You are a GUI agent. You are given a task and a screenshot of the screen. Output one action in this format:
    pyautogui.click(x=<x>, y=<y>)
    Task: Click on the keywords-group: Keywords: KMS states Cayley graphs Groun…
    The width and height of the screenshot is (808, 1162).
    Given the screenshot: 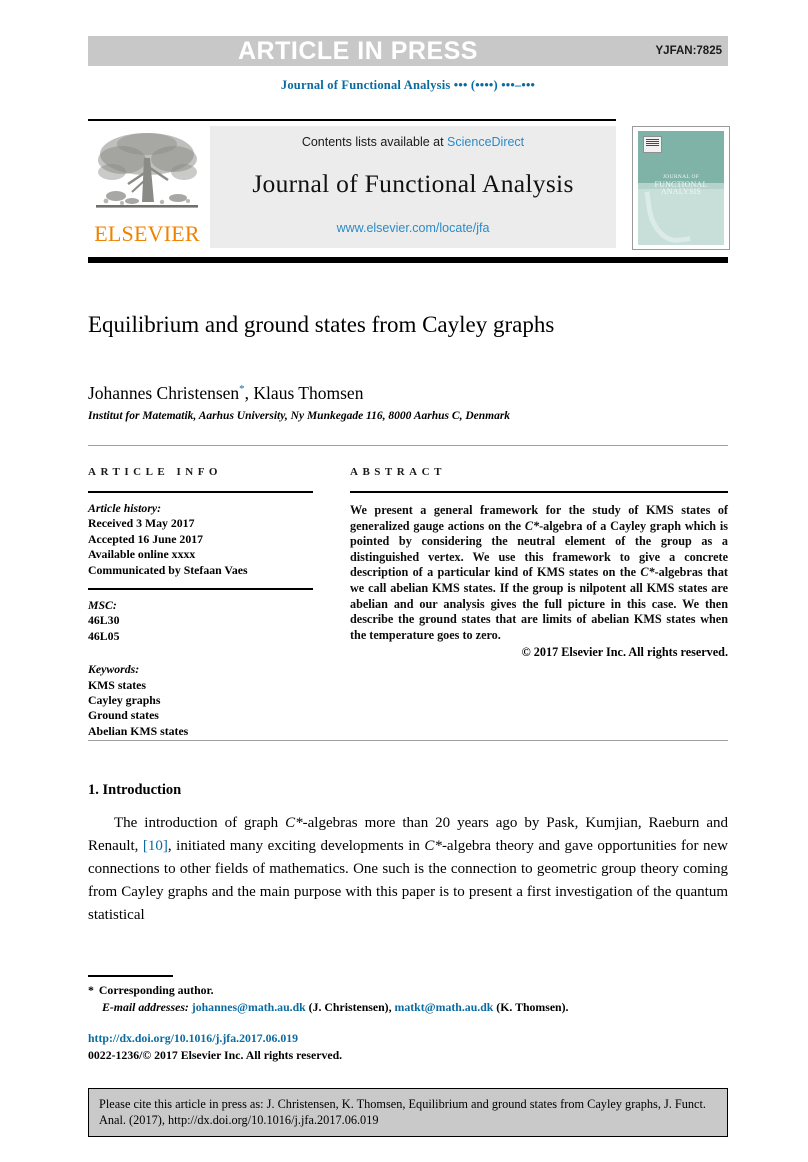 What is the action you would take?
    pyautogui.click(x=200, y=700)
    